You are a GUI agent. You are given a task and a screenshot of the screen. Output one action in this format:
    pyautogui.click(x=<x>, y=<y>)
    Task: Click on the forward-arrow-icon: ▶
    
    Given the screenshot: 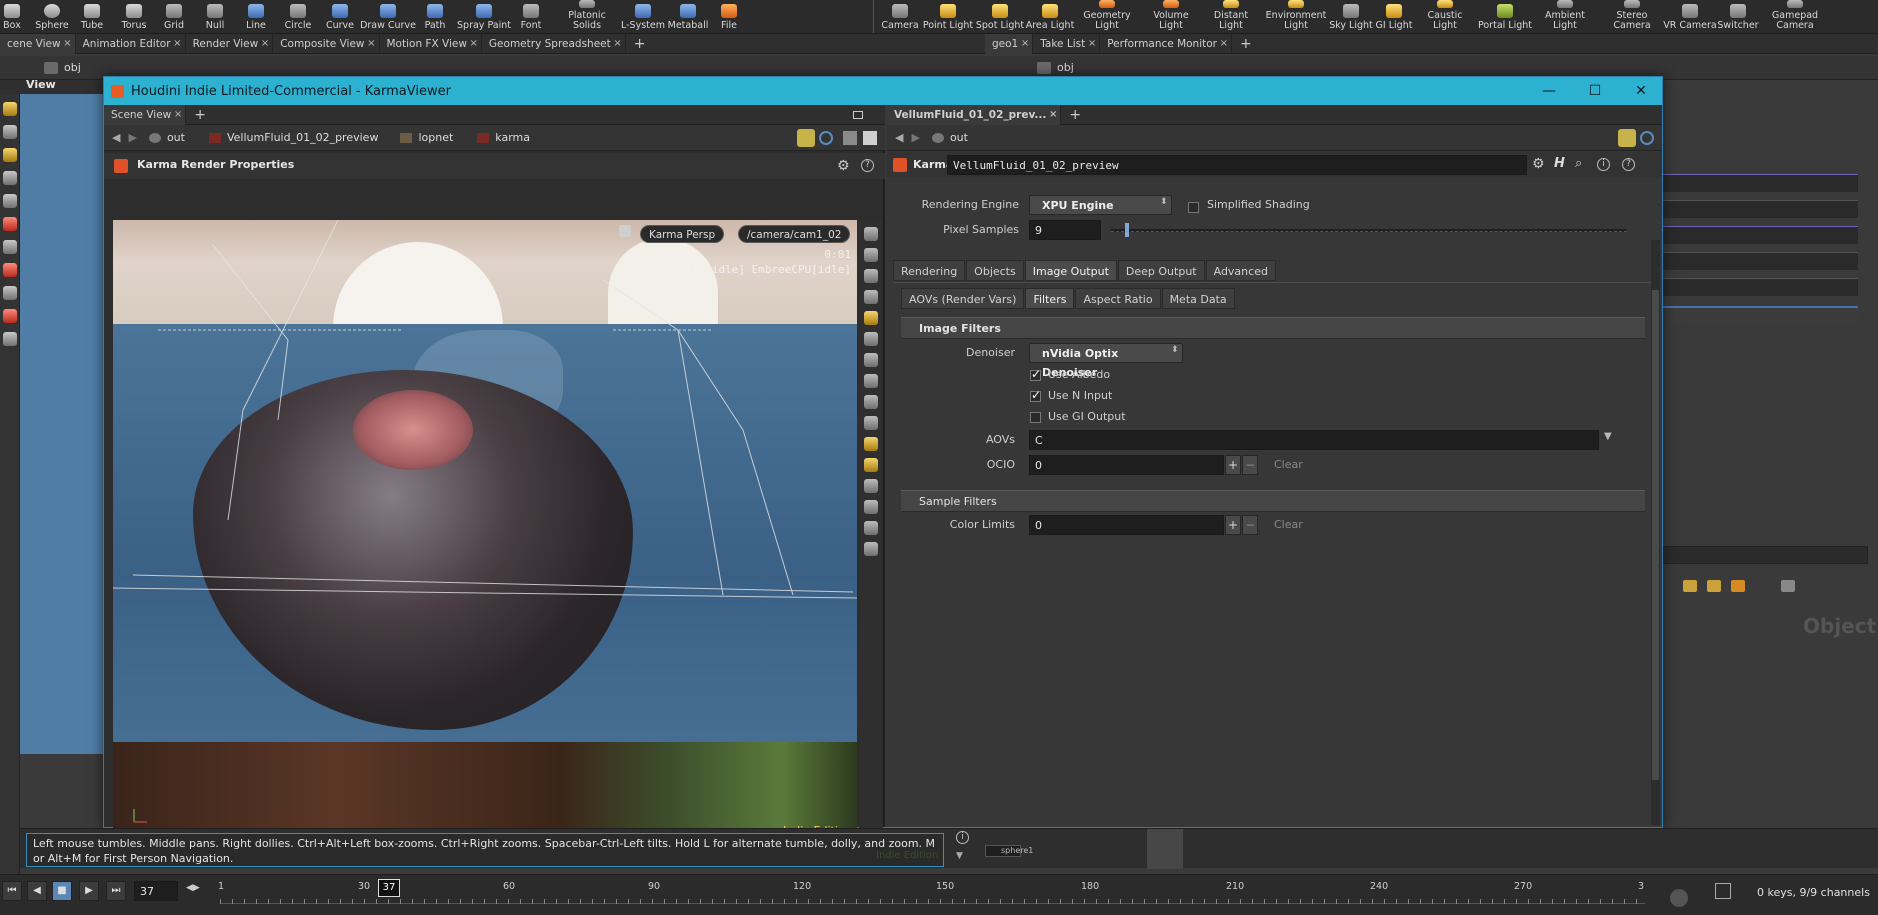 What is the action you would take?
    pyautogui.click(x=915, y=137)
    